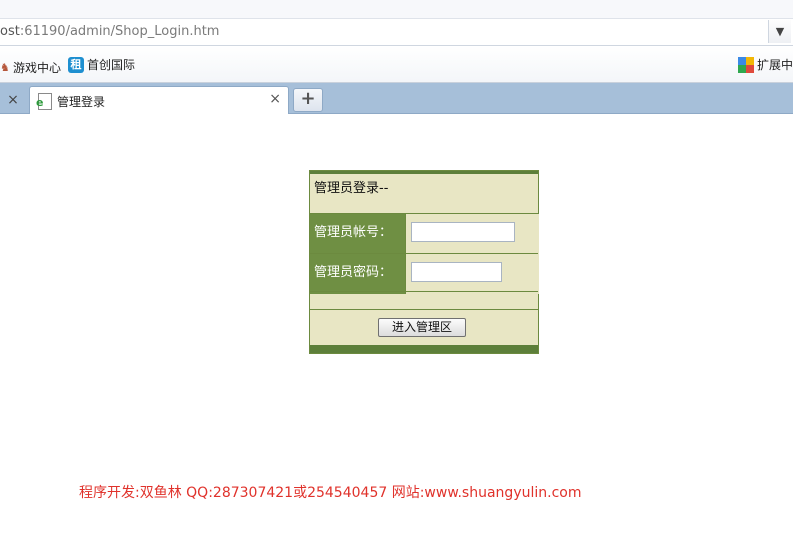 Image resolution: width=793 pixels, height=556 pixels. I want to click on password-field-cell, so click(472, 274).